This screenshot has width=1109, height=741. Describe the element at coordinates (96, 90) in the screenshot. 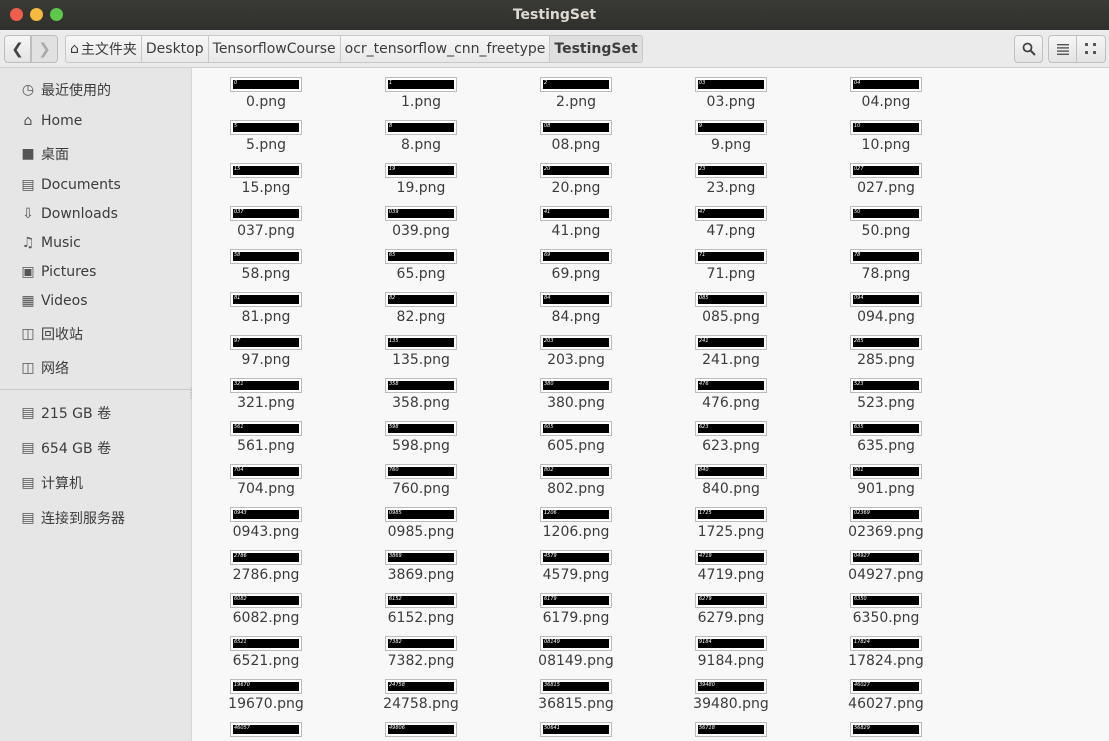

I see `sidebar-item-recent: ◷ 最近使用的` at that location.